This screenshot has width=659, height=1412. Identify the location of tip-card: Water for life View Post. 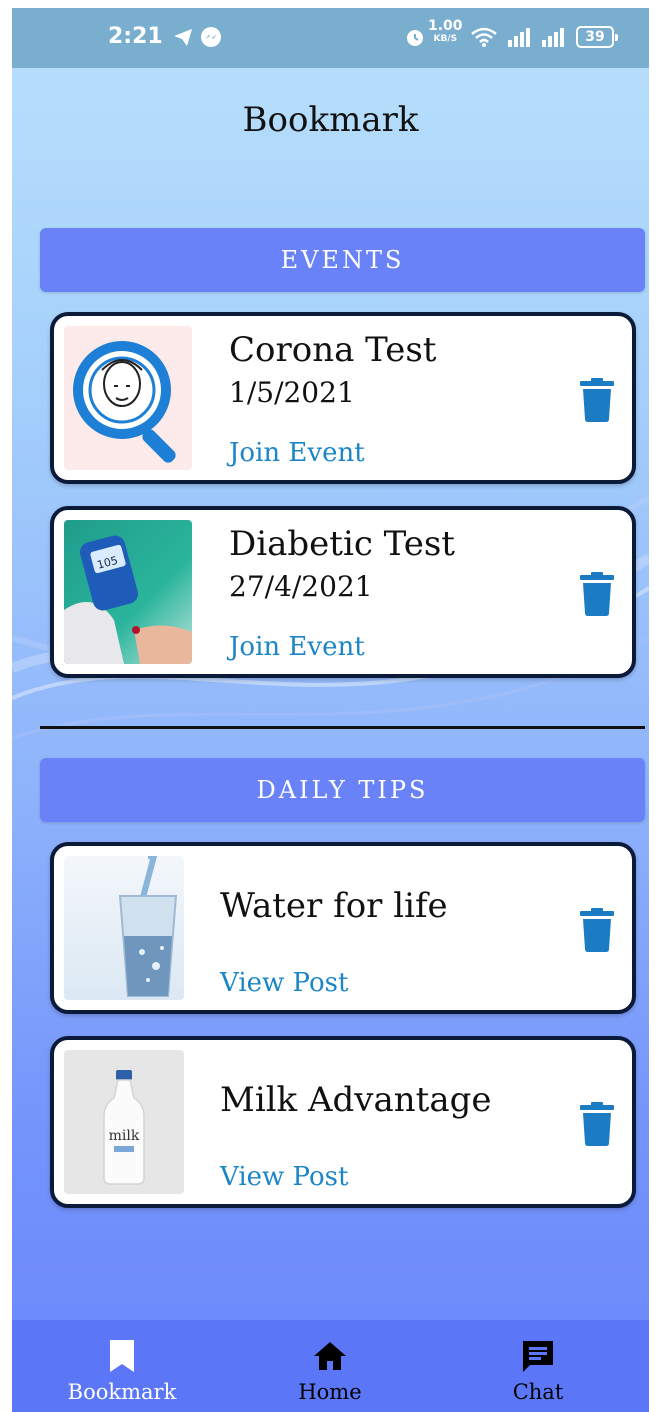
(343, 928).